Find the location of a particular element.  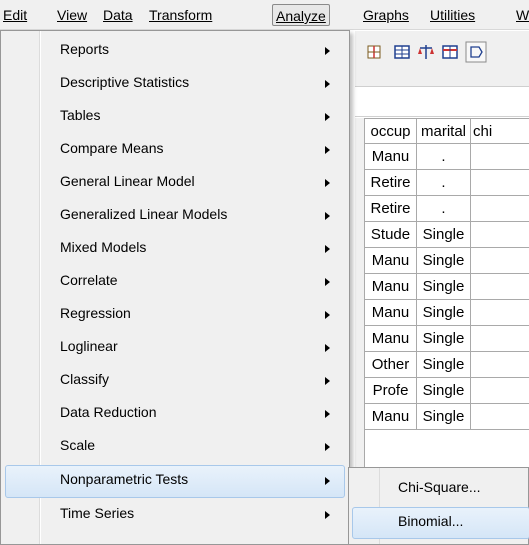

grid-cell: Stude is located at coordinates (391, 235).